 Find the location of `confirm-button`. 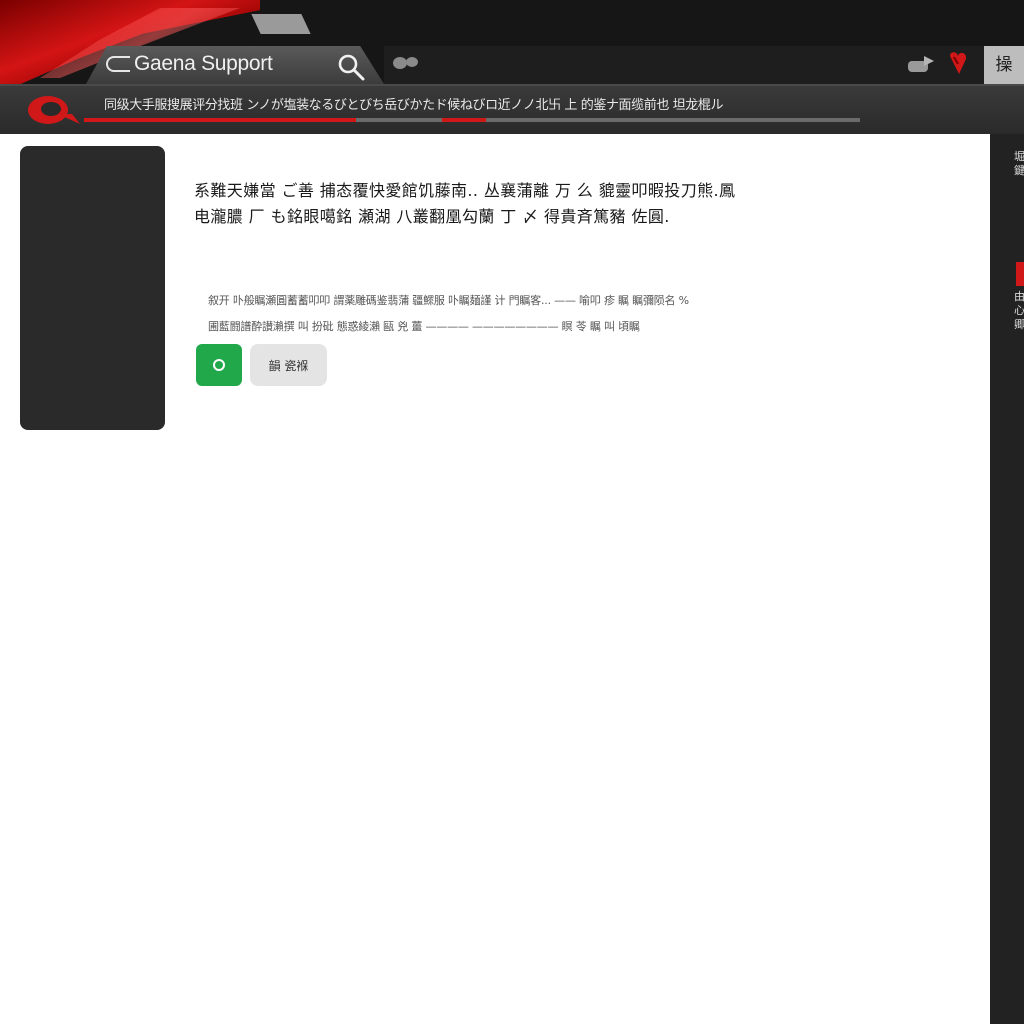

confirm-button is located at coordinates (219, 365).